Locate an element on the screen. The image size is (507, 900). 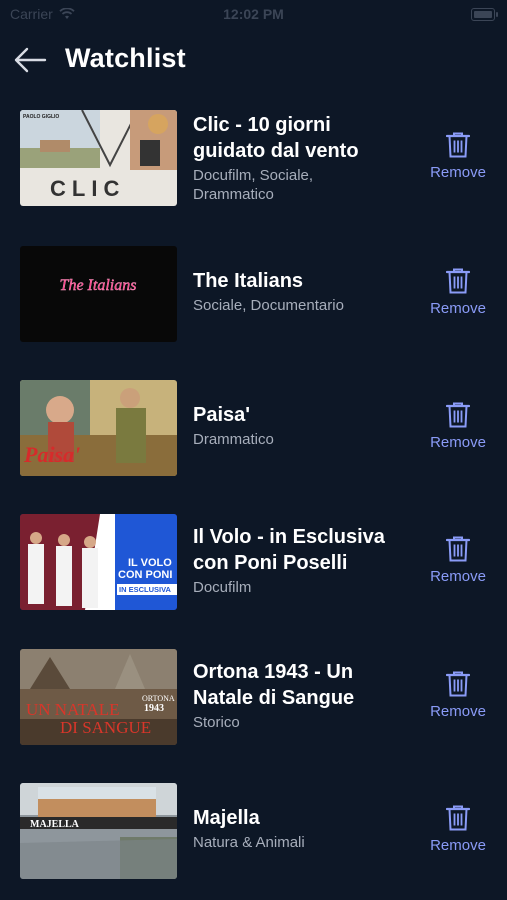
item-info: Paisa' Drammatico is located at coordinates (295, 425).